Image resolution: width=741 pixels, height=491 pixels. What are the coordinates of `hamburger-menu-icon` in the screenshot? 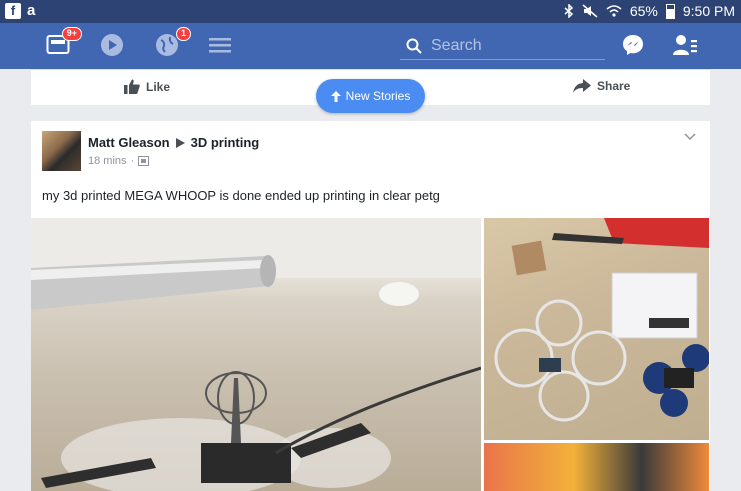 It's located at (220, 45).